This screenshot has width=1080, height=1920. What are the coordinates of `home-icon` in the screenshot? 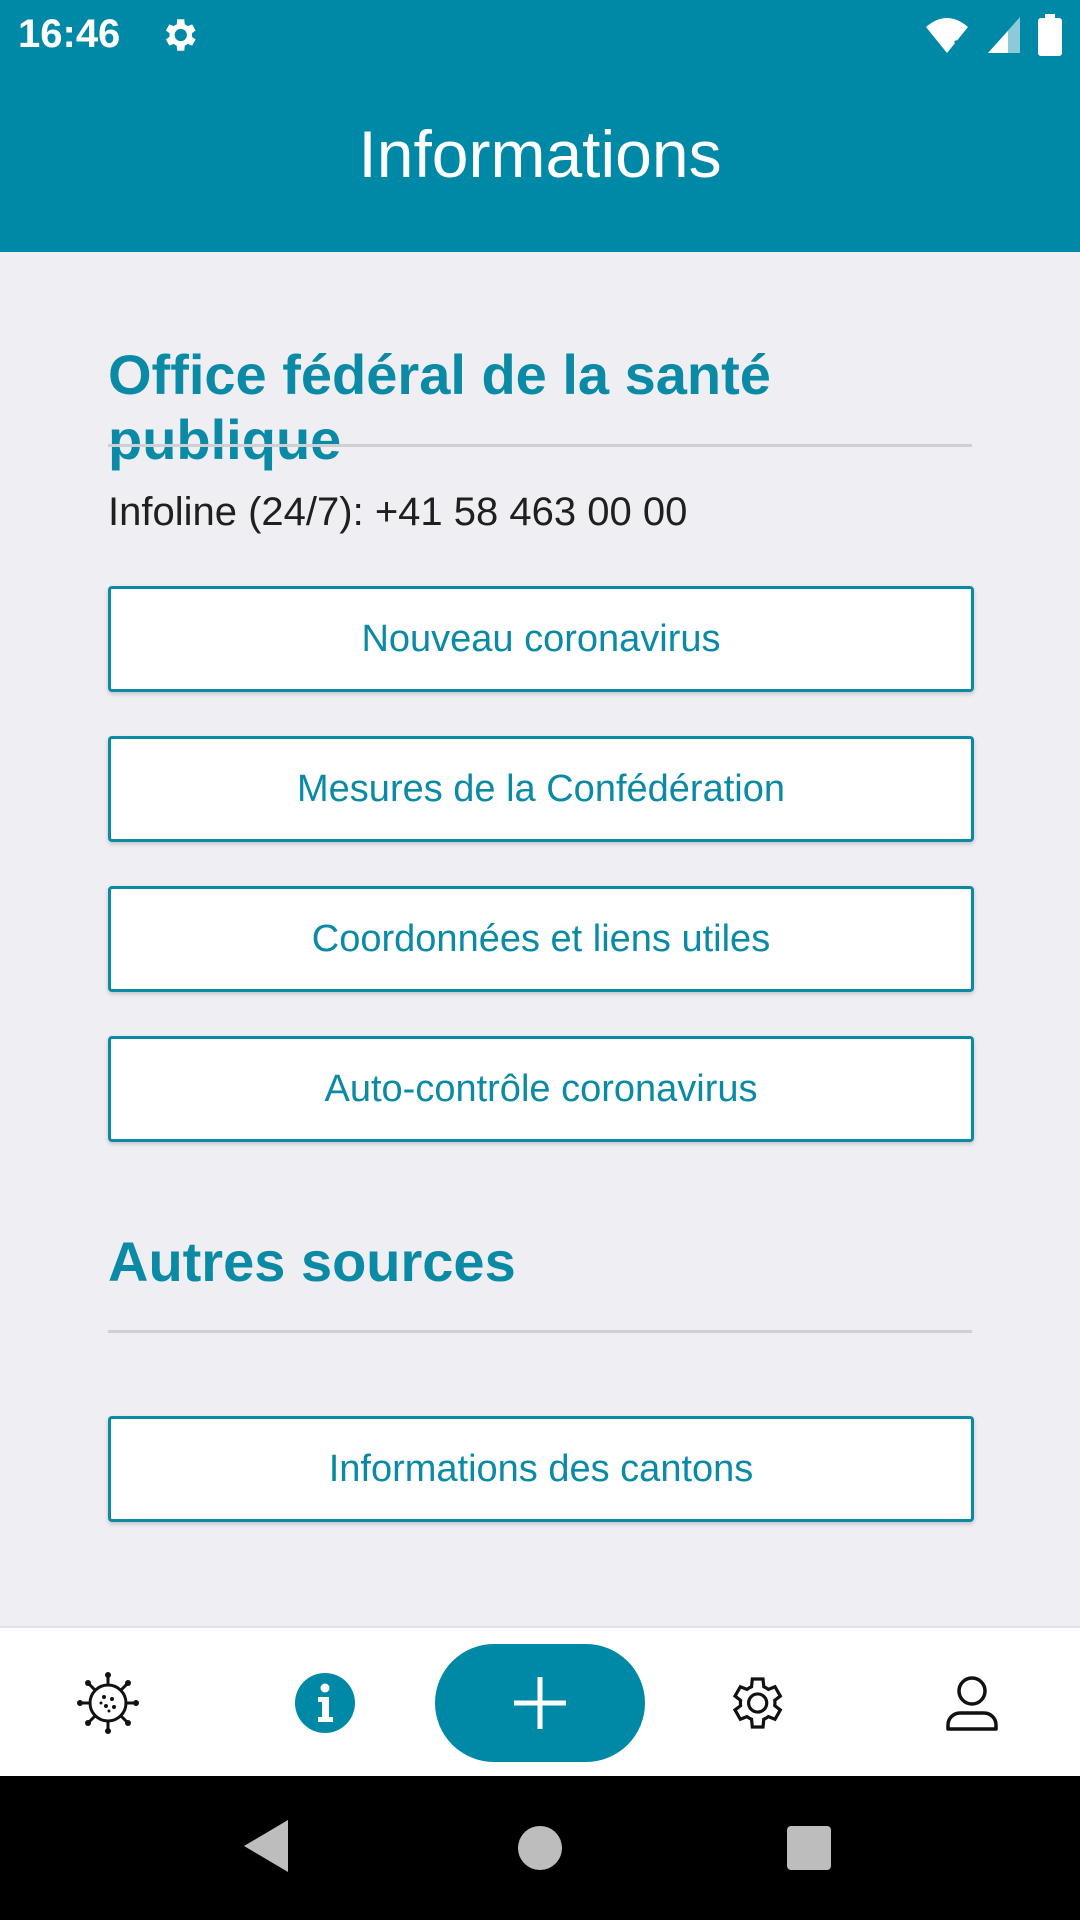 It's located at (540, 1848).